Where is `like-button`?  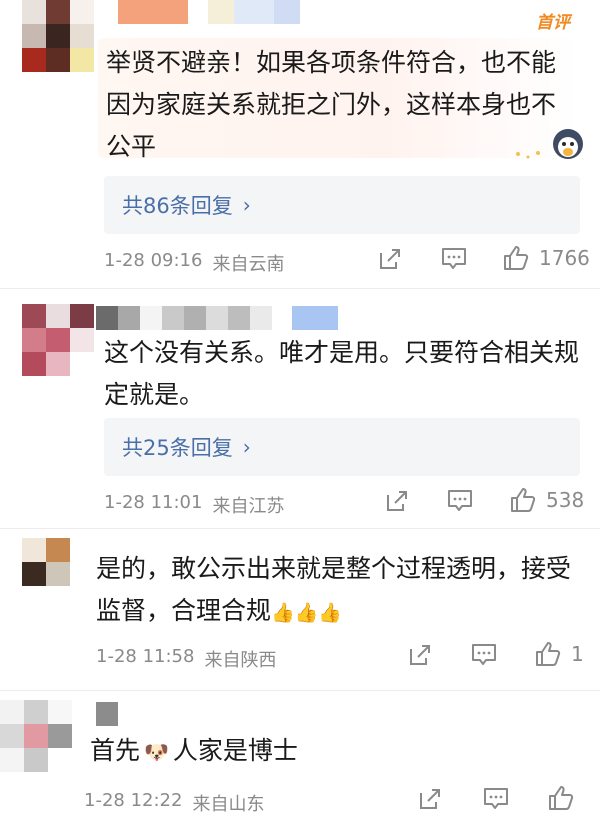
like-button is located at coordinates (561, 798).